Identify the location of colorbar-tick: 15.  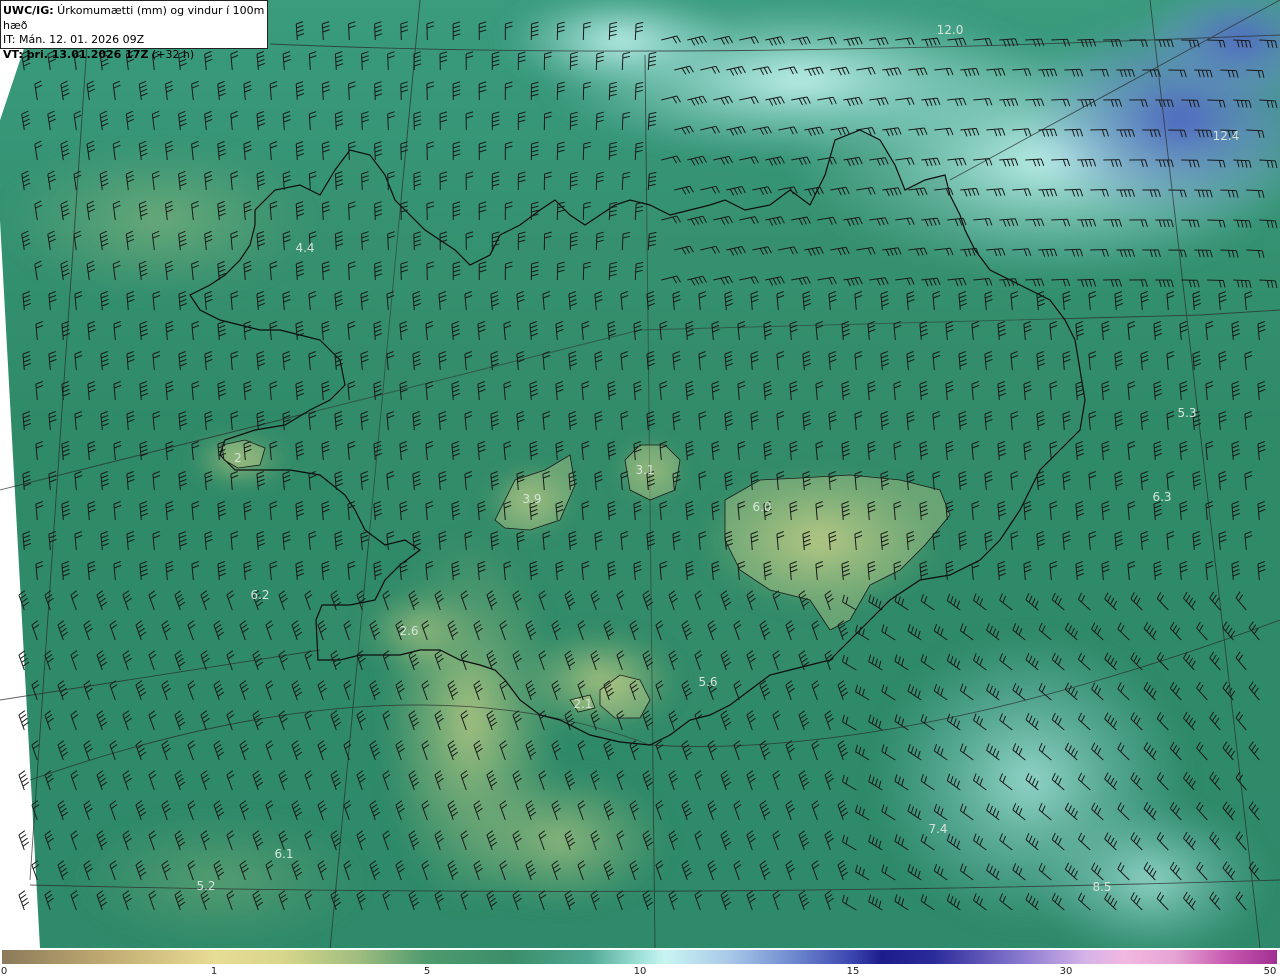
(853, 971).